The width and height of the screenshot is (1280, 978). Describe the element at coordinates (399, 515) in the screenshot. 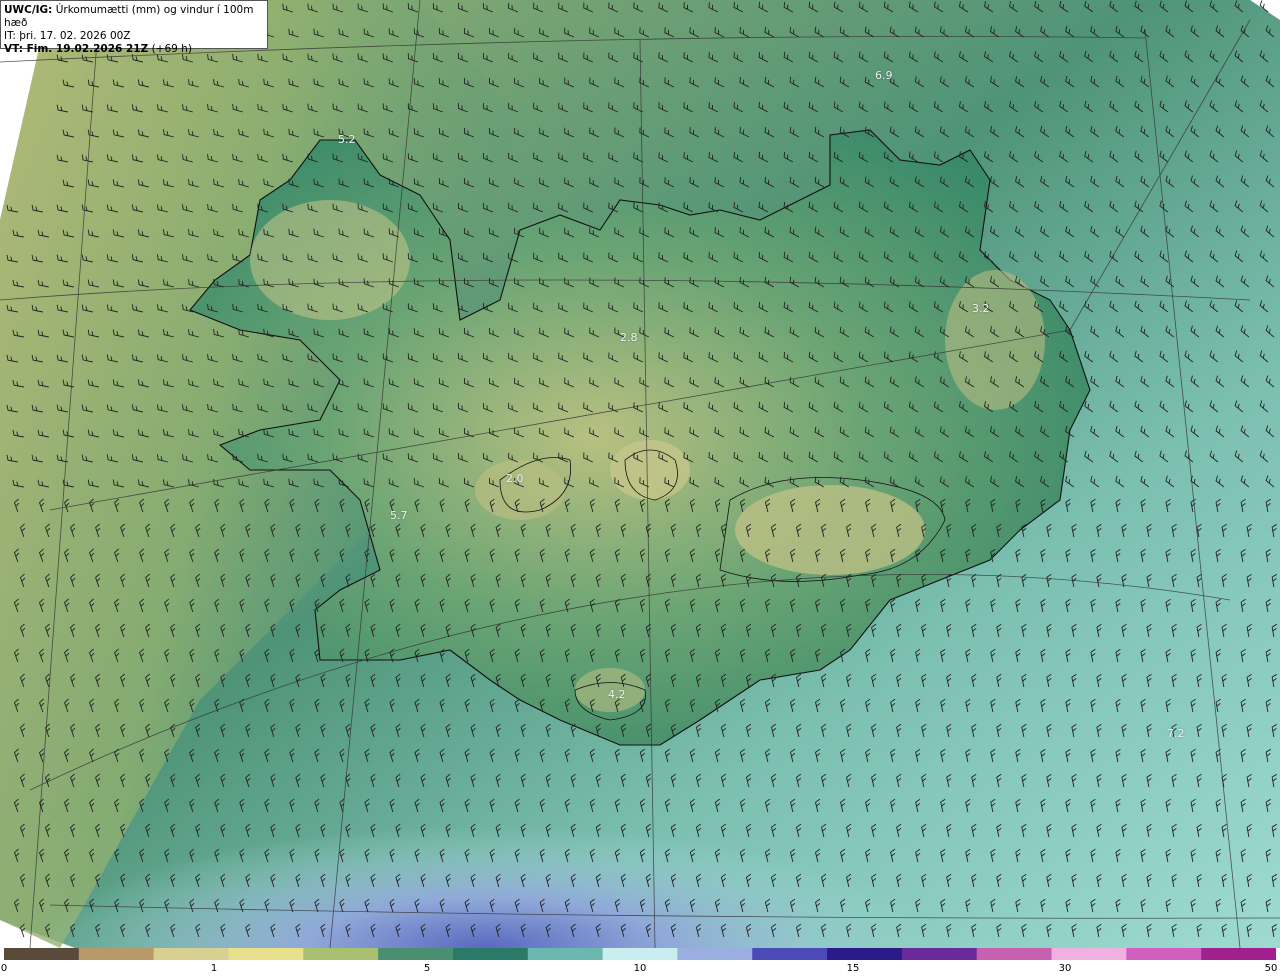

I see `value-label: 5.7` at that location.